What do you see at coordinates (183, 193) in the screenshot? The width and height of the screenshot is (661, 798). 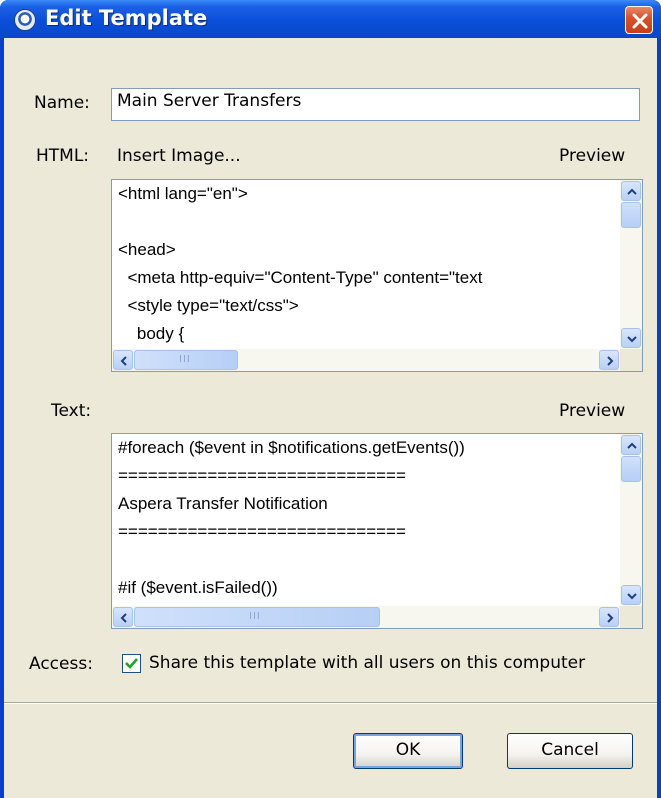 I see `html-code-line: <html lang="en">` at bounding box center [183, 193].